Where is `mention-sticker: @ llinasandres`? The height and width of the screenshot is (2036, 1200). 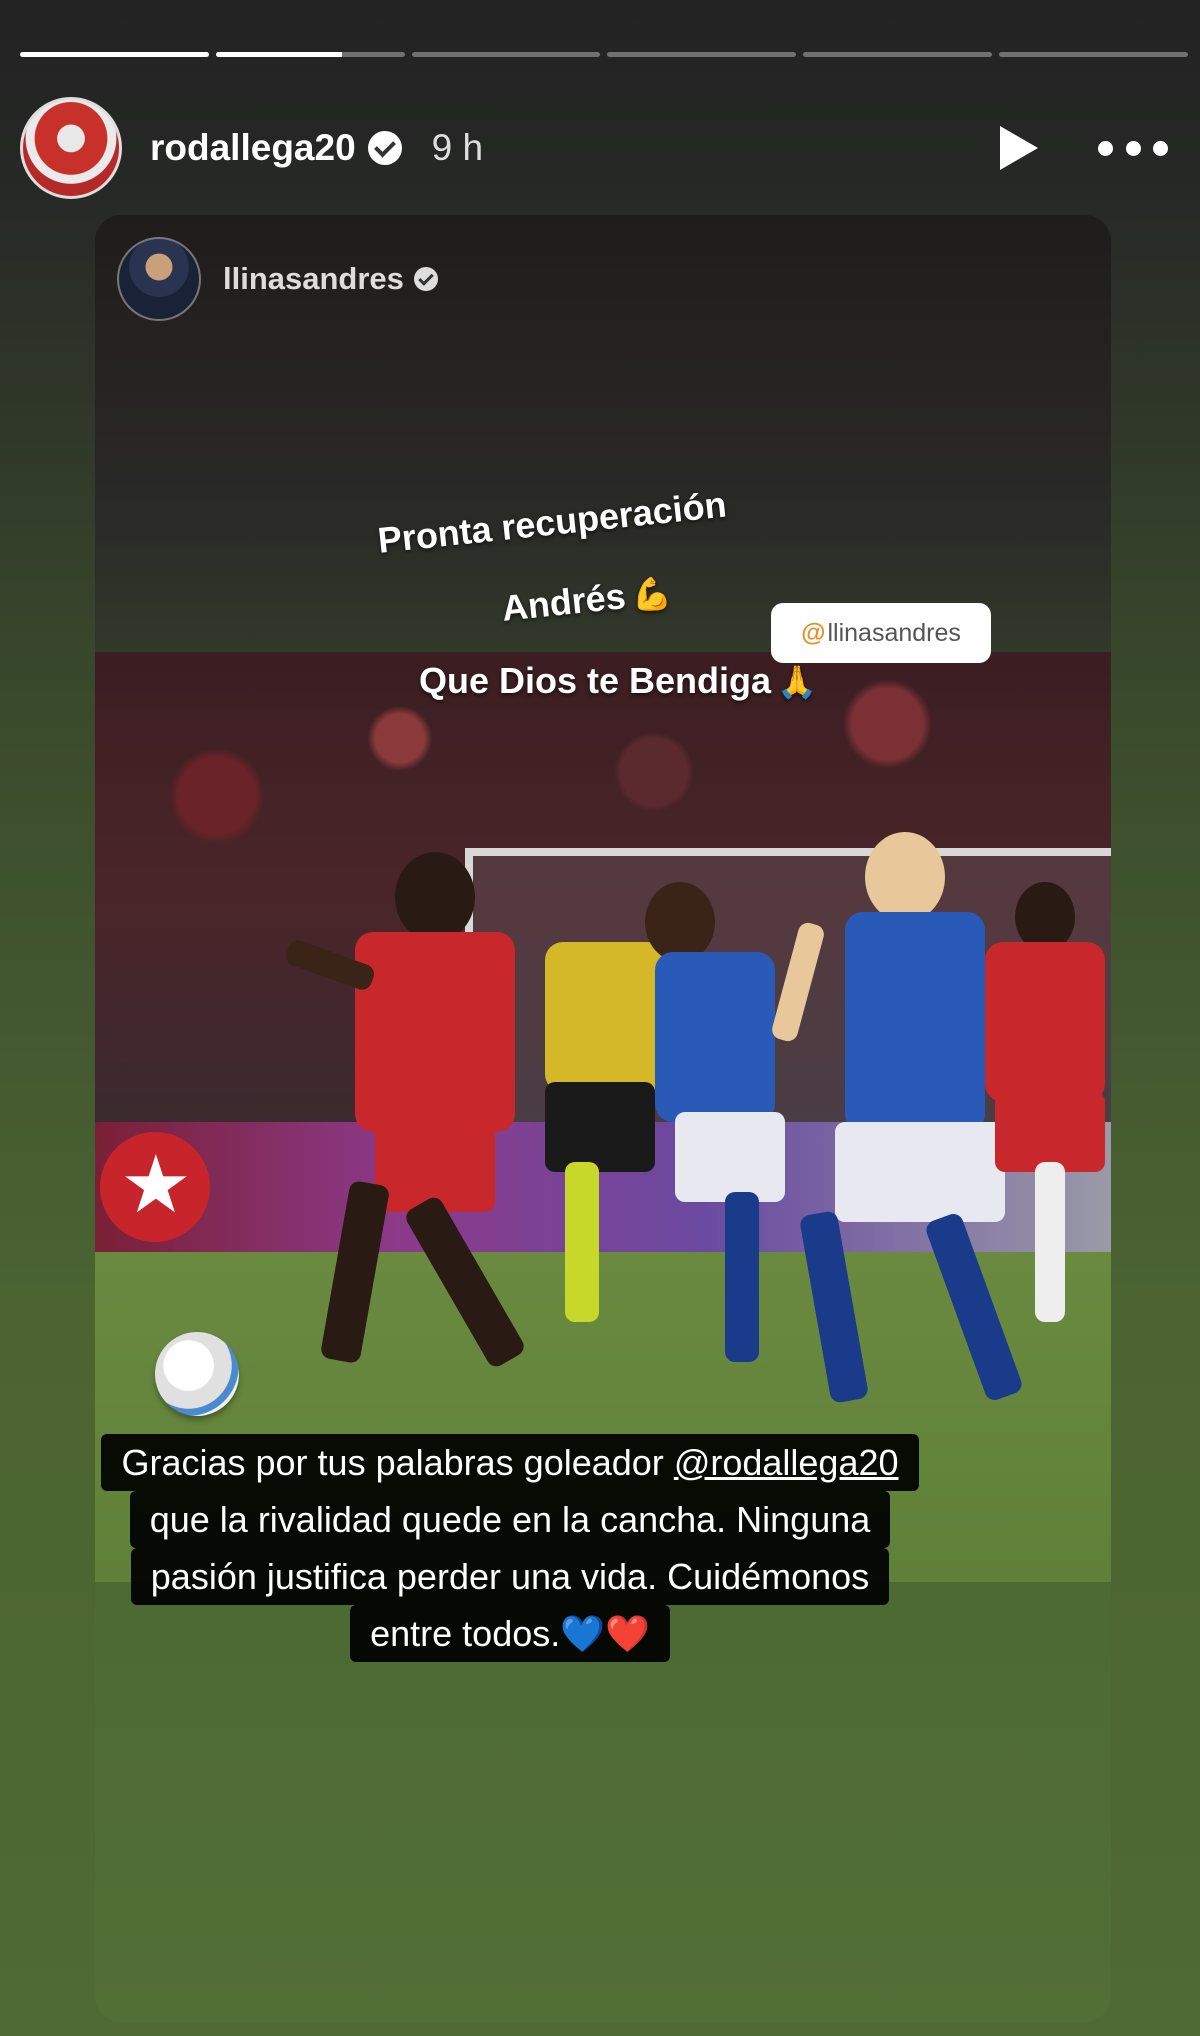 mention-sticker: @ llinasandres is located at coordinates (881, 633).